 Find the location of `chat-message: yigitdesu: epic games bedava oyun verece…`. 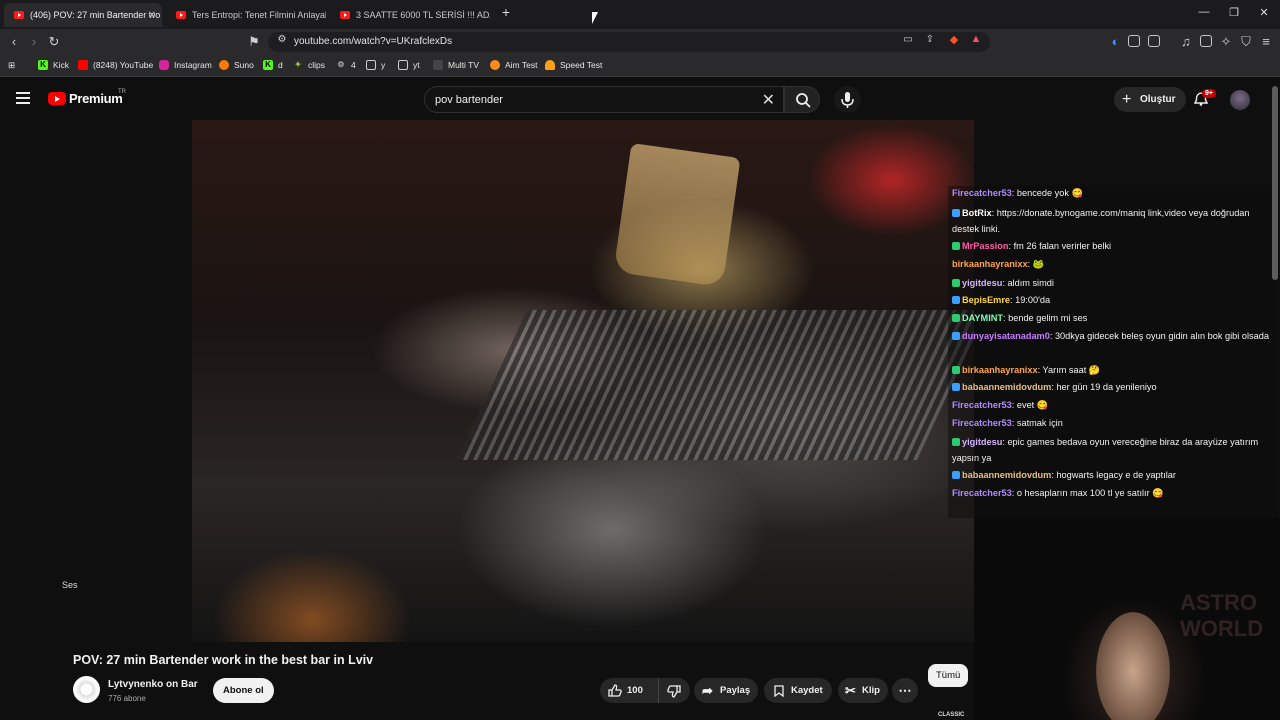

chat-message: yigitdesu: epic games bedava oyun verece… is located at coordinates (1113, 450).